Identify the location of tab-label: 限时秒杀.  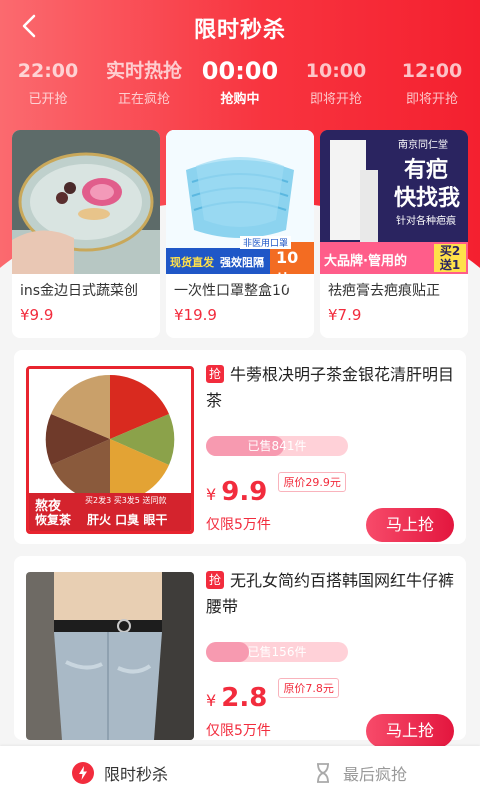
(135, 774).